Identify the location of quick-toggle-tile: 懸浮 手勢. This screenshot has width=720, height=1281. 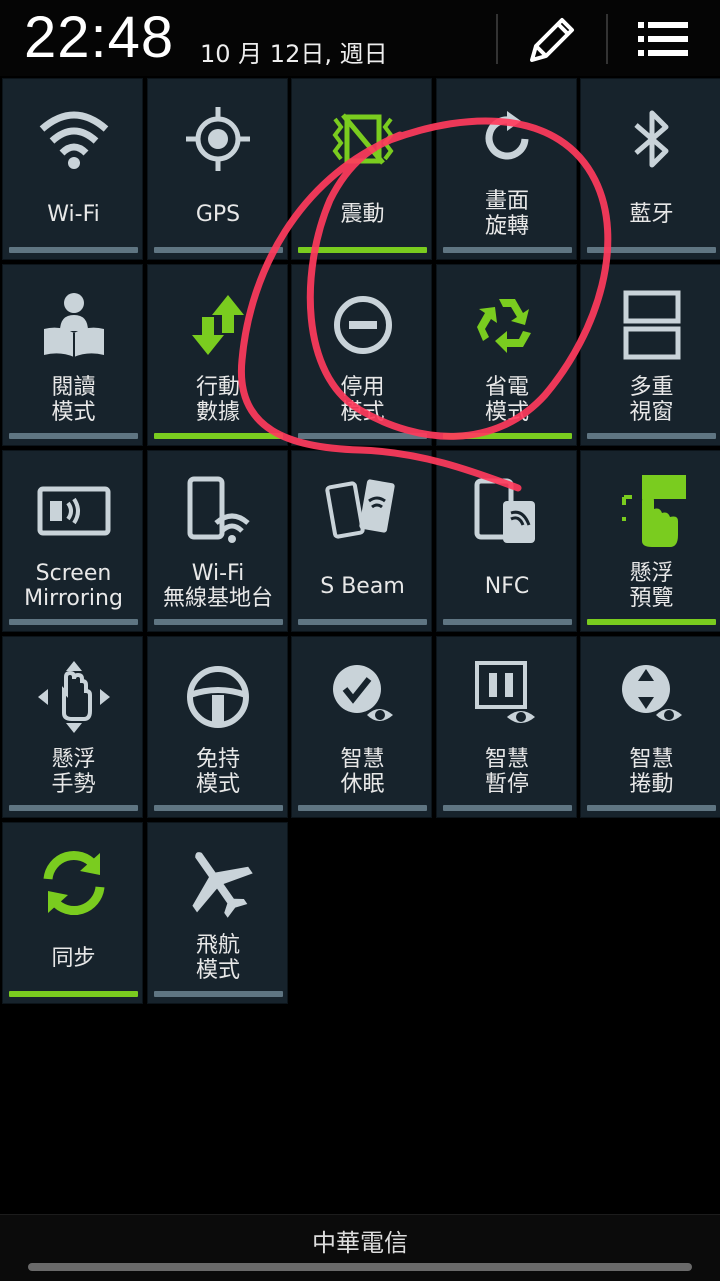
(72, 727).